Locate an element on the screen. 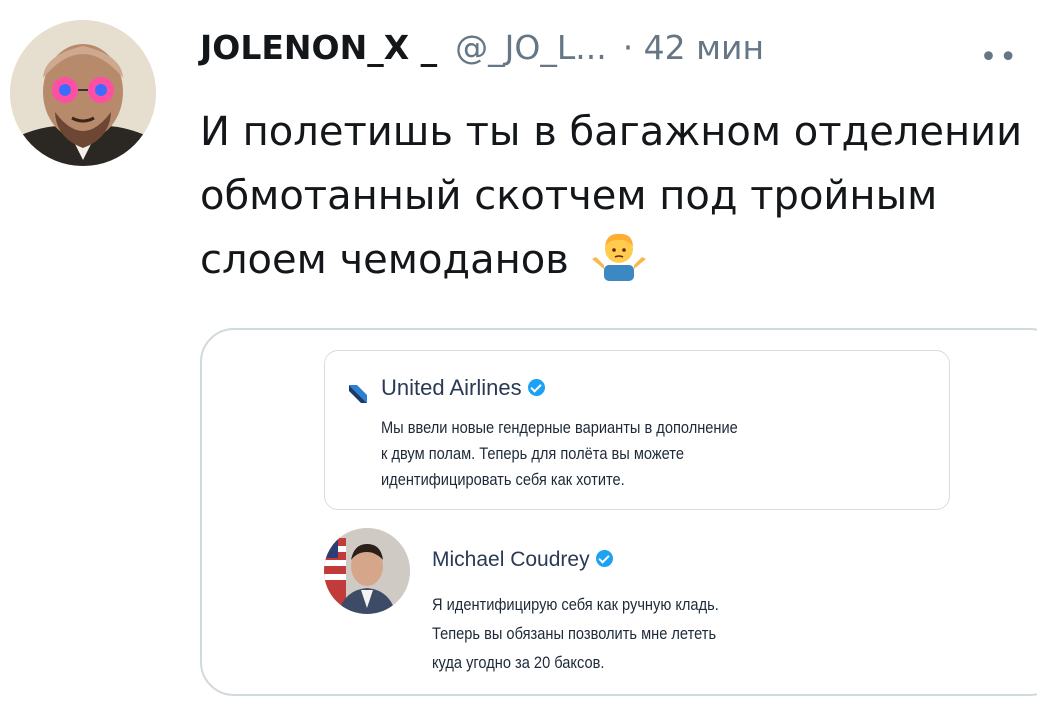 The width and height of the screenshot is (1037, 705). post-line: идентифицировать себя как хотите. is located at coordinates (503, 479).